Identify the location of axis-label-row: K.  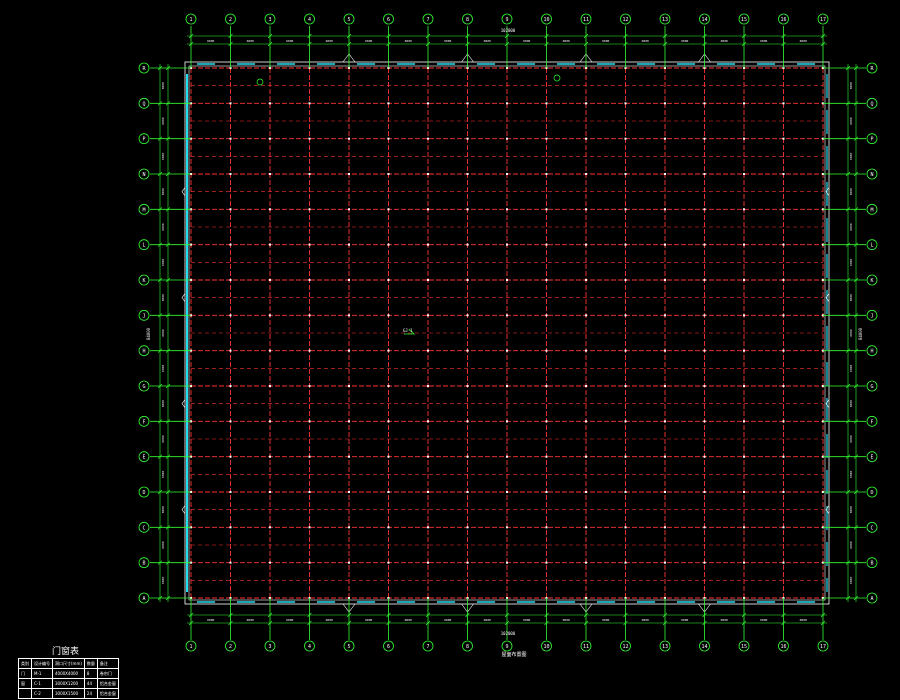
(143, 281).